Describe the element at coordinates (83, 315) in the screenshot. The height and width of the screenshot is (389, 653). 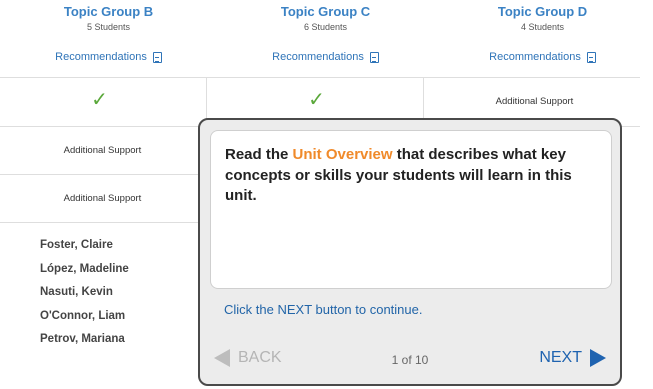
I see `student-name: O'Connor, Liam` at that location.